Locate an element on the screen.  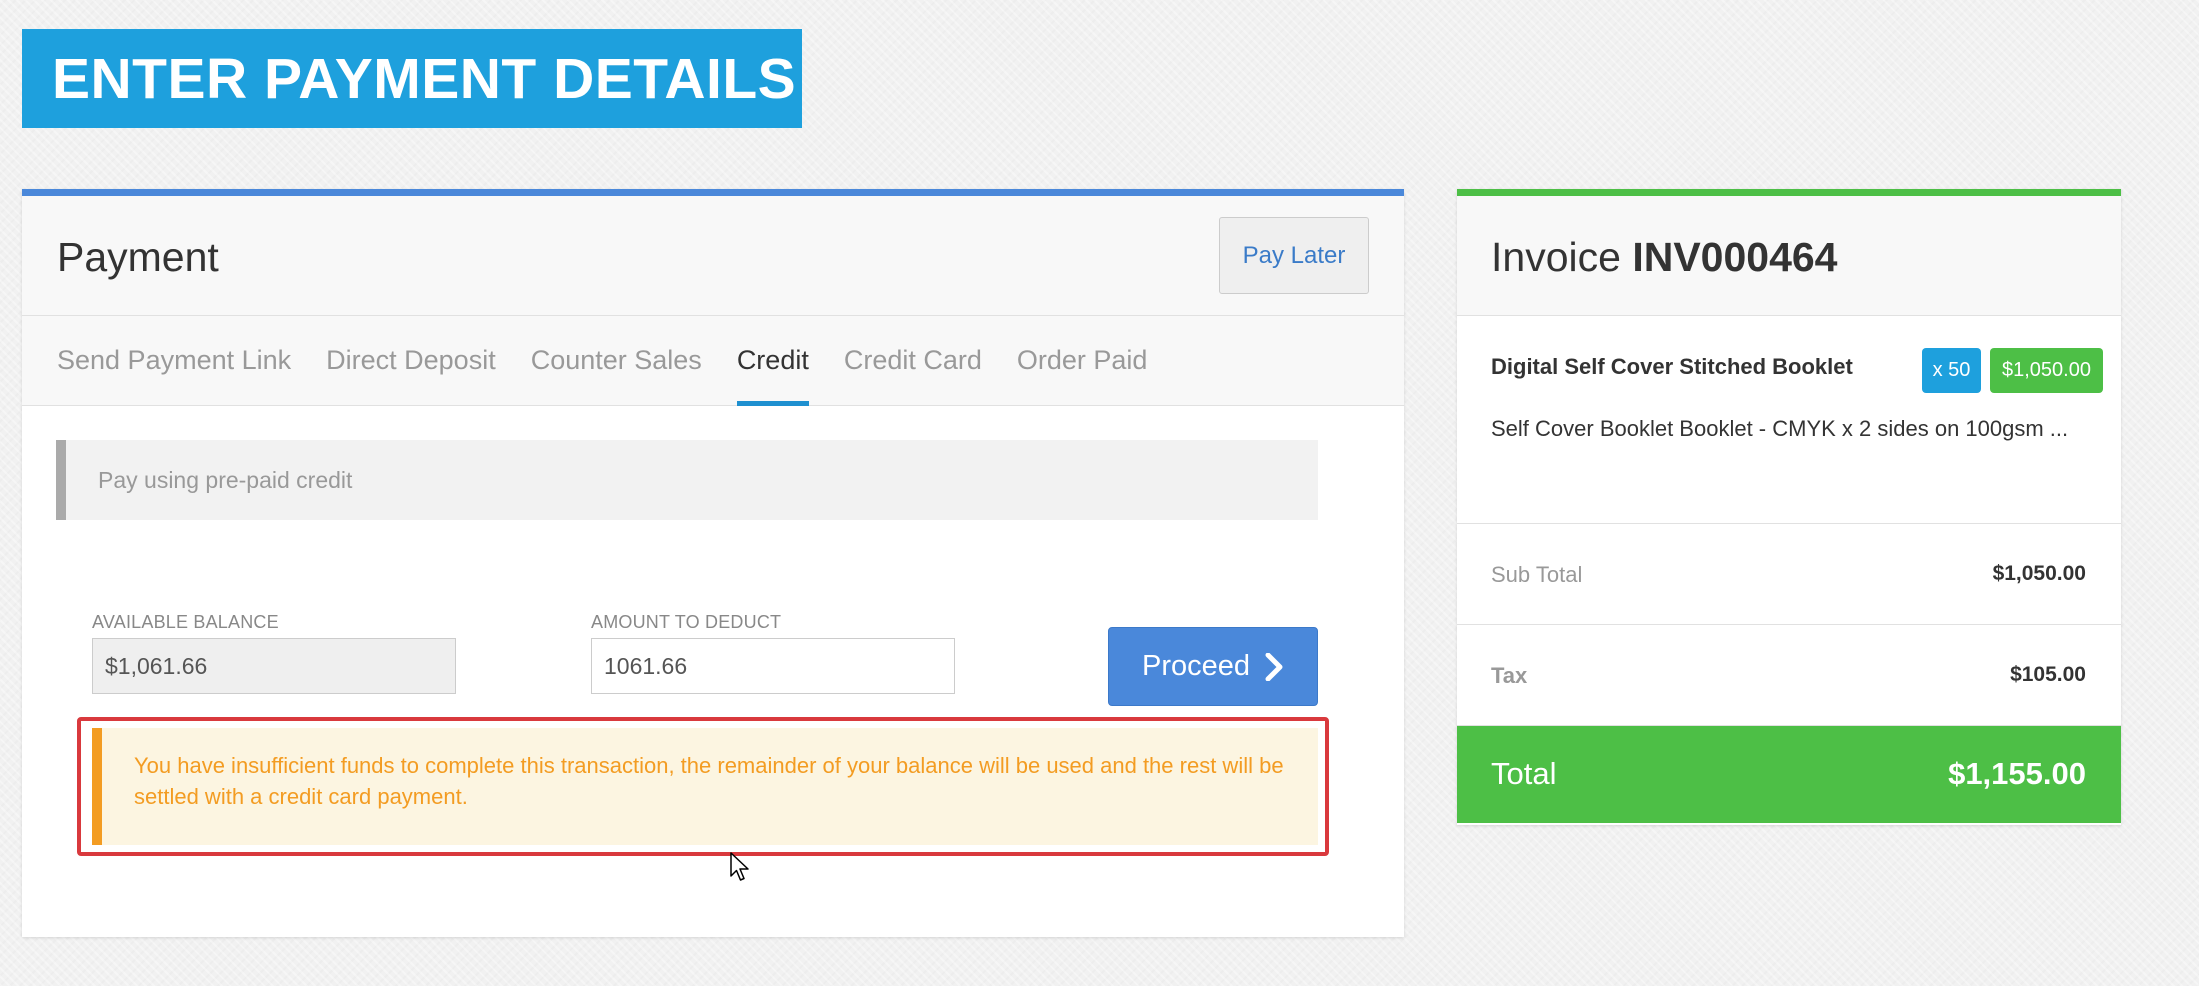
tab-send-payment-link: Send Payment Link is located at coordinates (174, 360).